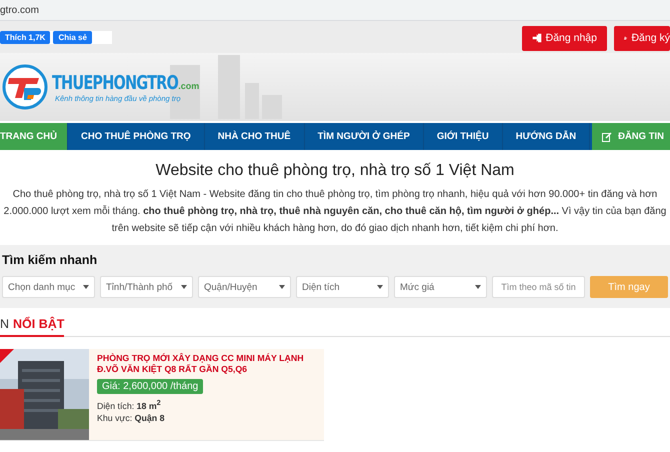  Describe the element at coordinates (463, 136) in the screenshot. I see `nav-item: GIỚI THIỆU` at that location.